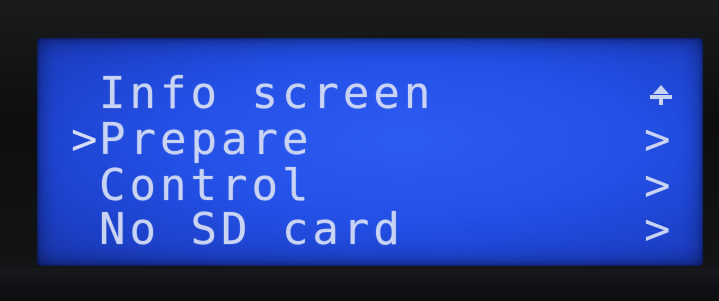 The width and height of the screenshot is (719, 301). What do you see at coordinates (84, 139) in the screenshot?
I see `selection-cursor-icon: >` at bounding box center [84, 139].